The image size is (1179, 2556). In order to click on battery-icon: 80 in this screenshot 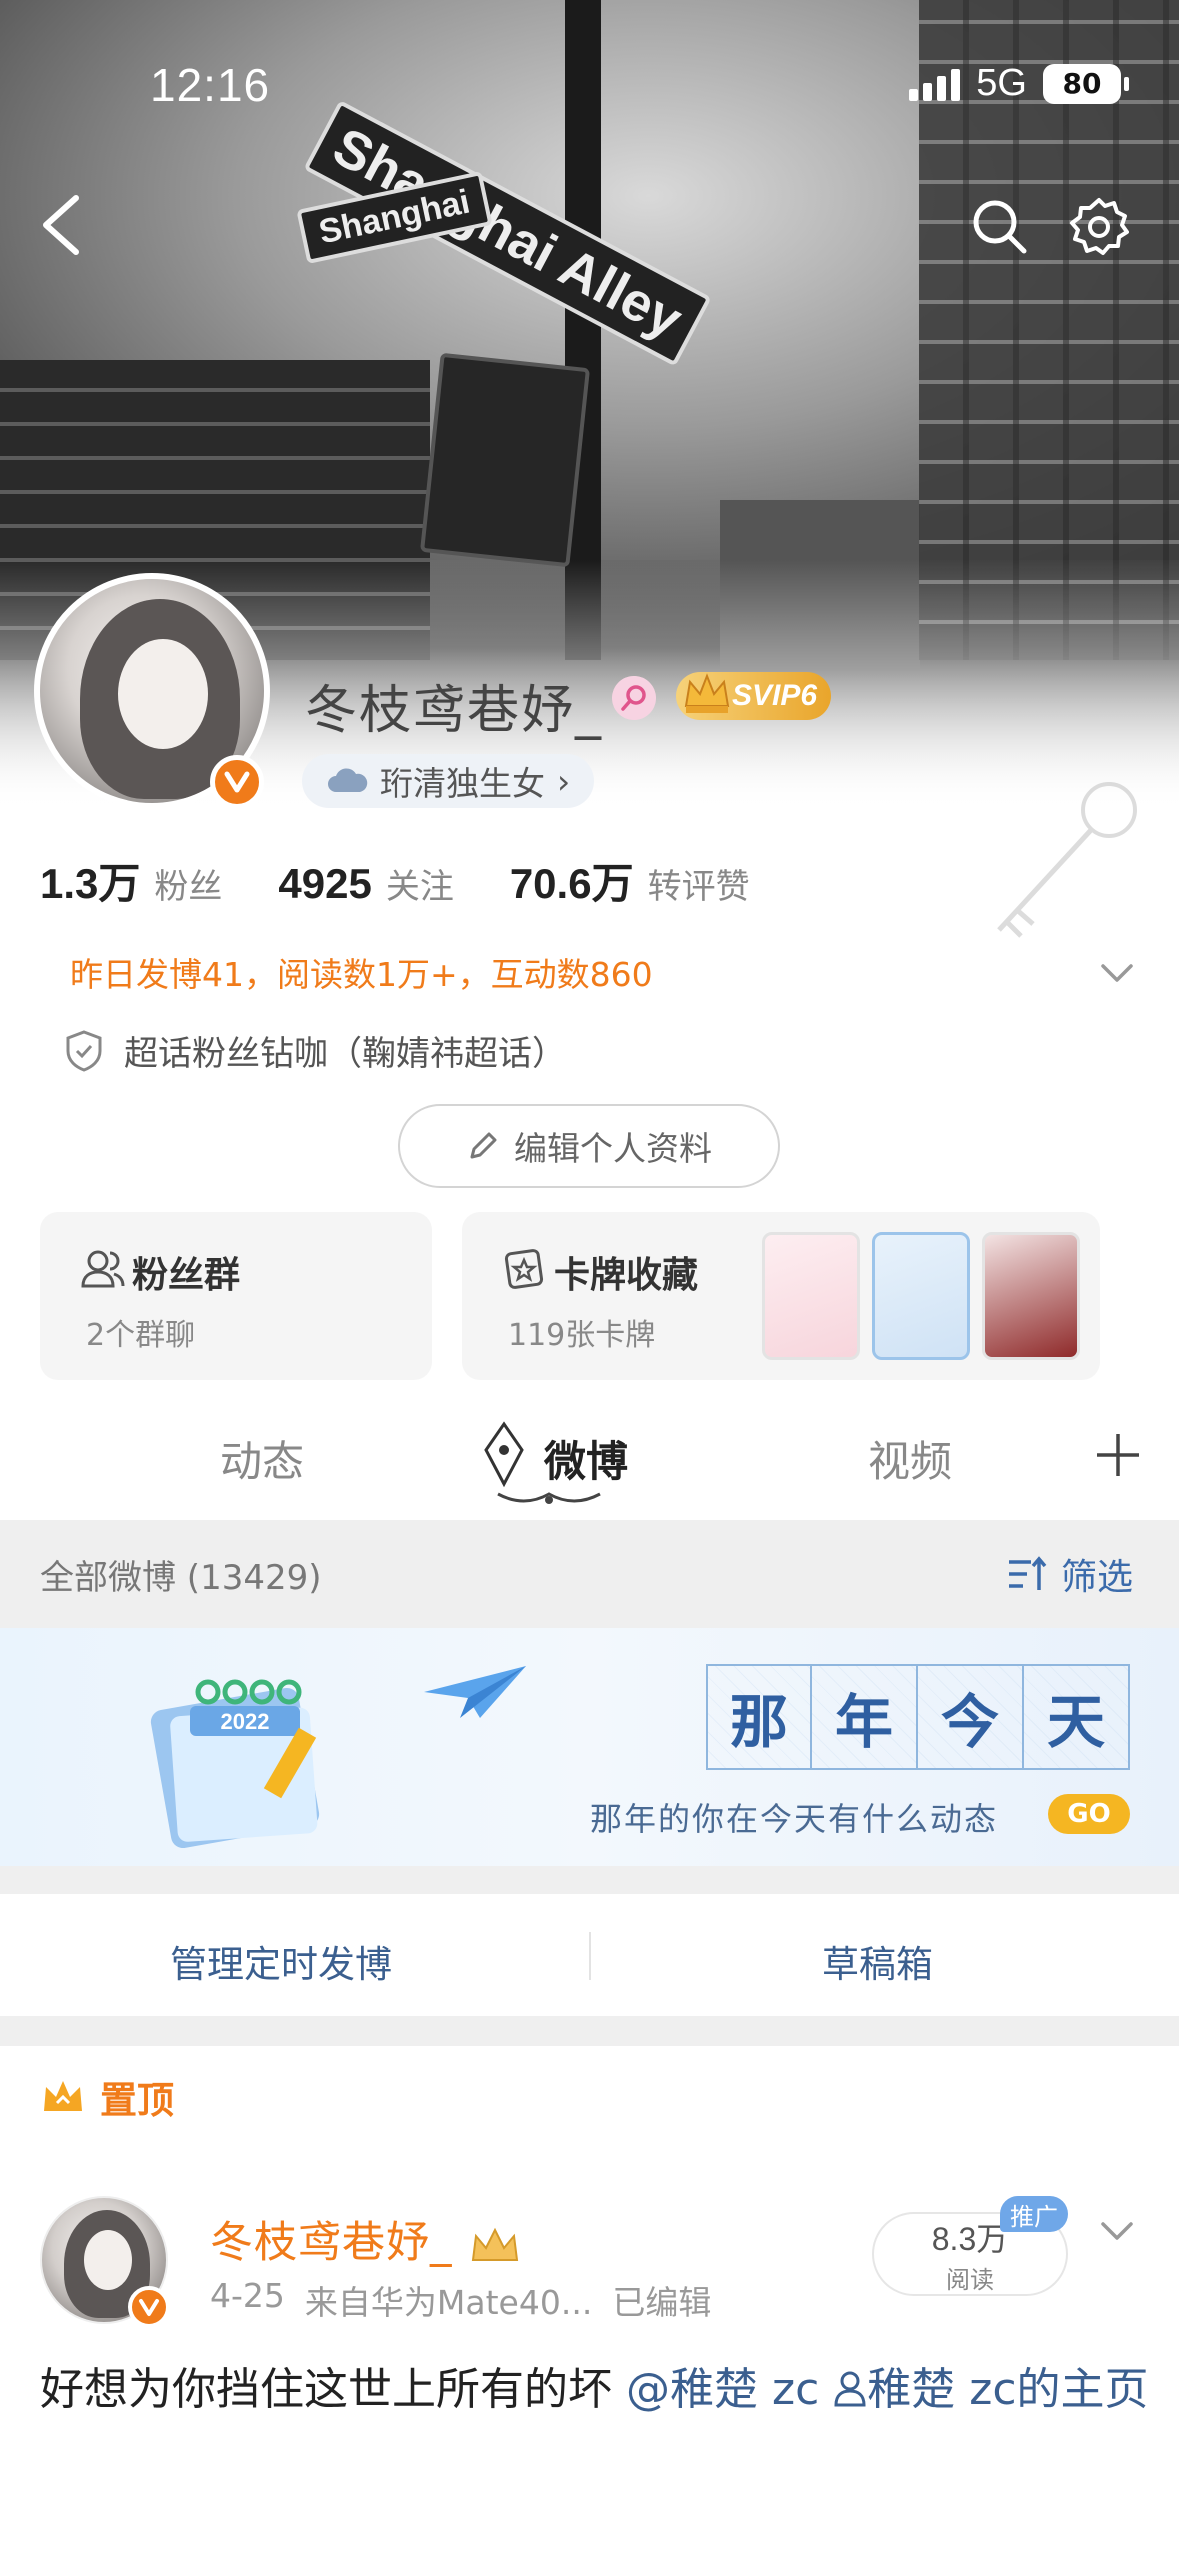, I will do `click(1086, 83)`.